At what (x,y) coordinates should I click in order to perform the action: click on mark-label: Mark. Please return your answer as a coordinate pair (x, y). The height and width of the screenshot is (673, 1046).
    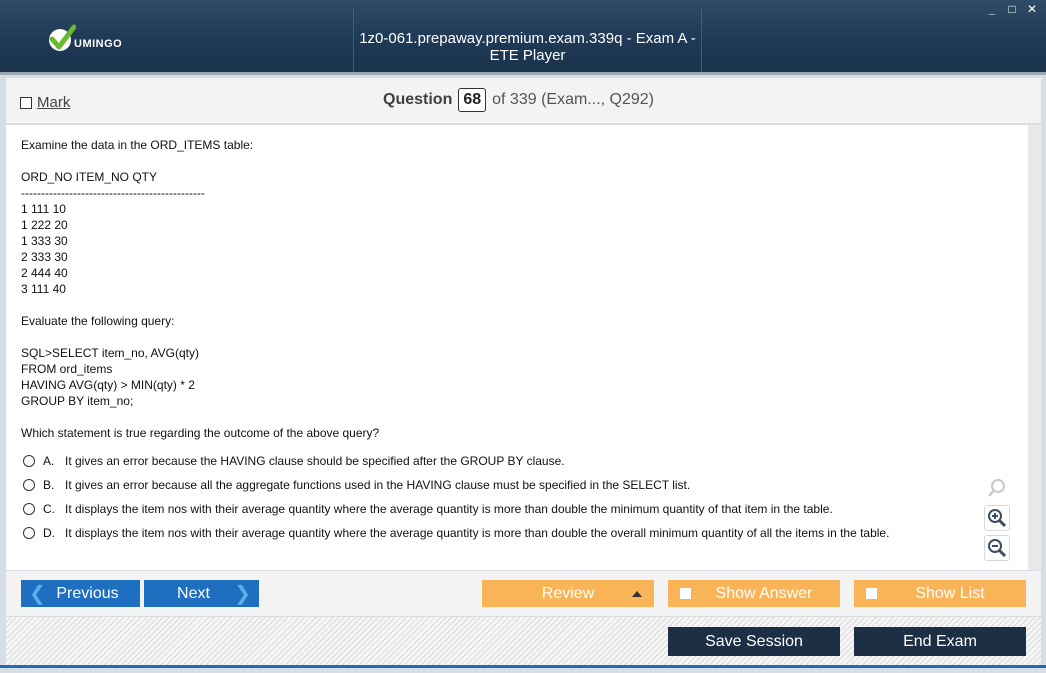
    Looking at the image, I should click on (54, 102).